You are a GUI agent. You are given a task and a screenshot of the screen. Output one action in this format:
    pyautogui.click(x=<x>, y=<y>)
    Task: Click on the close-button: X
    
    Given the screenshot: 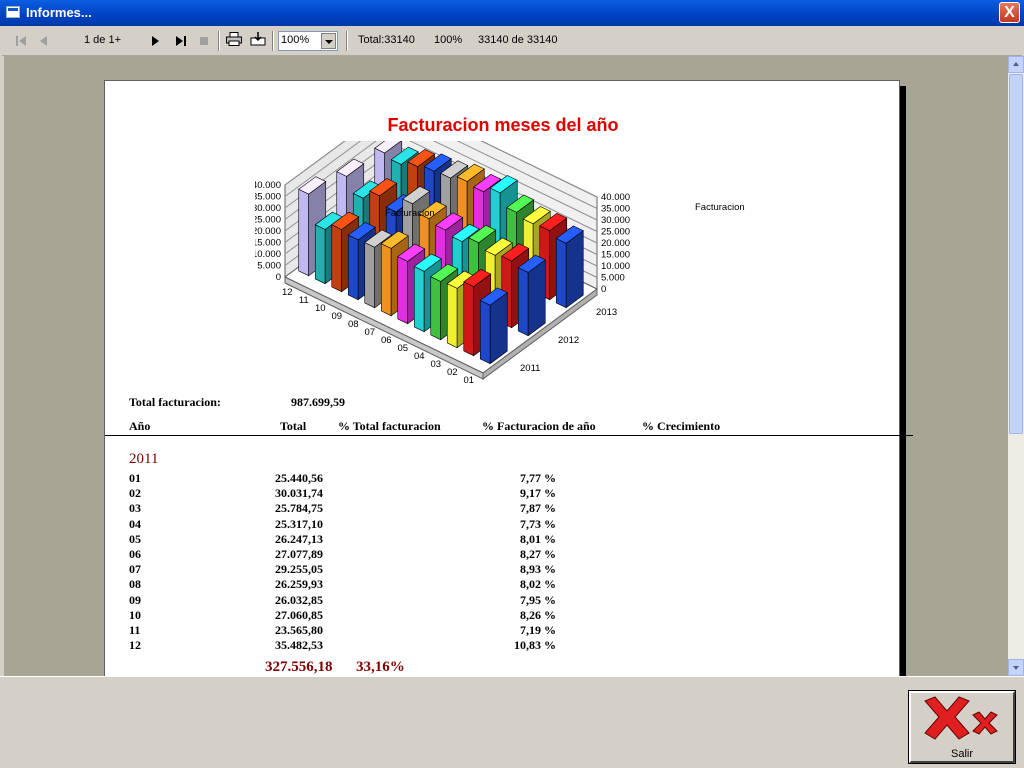 What is the action you would take?
    pyautogui.click(x=1009, y=12)
    